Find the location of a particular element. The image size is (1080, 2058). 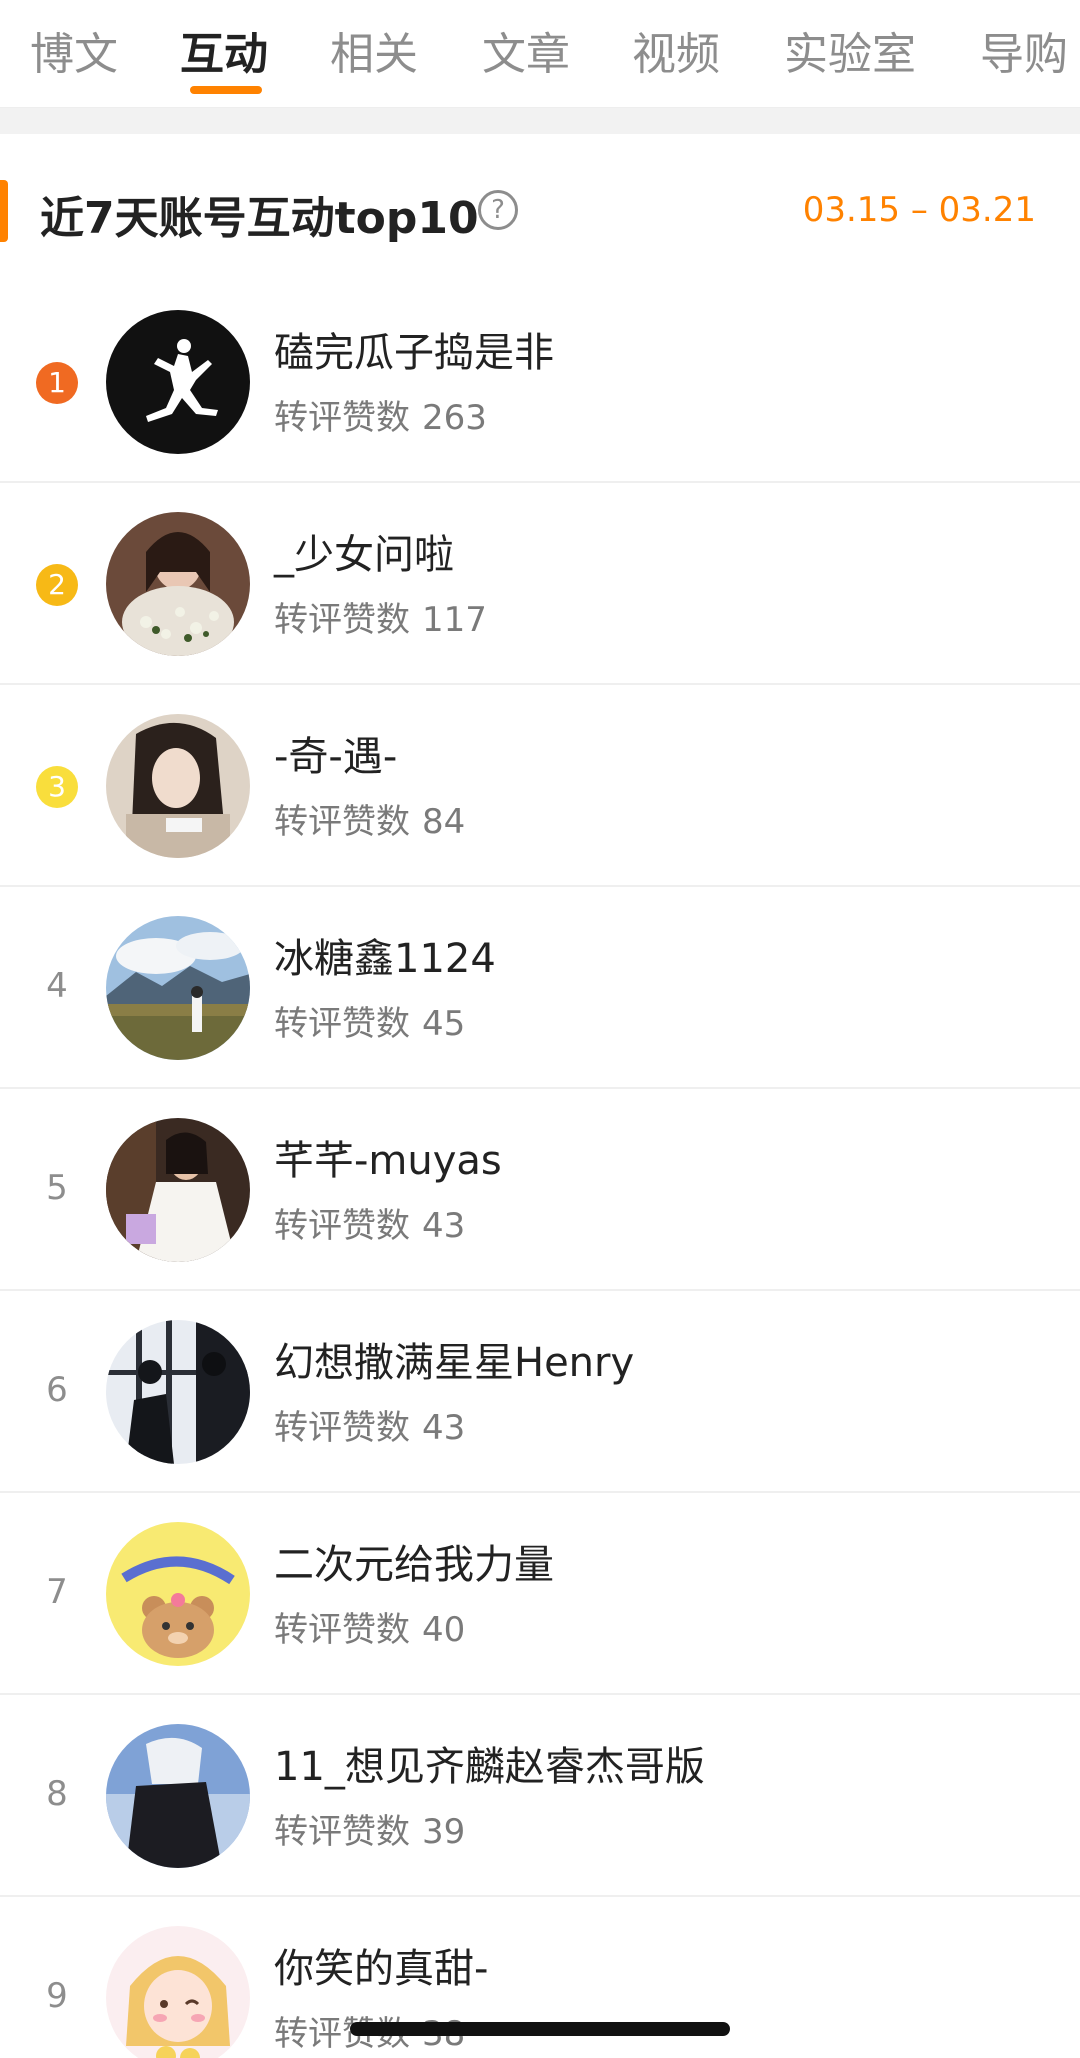

girl-portrait-icon is located at coordinates (178, 786).